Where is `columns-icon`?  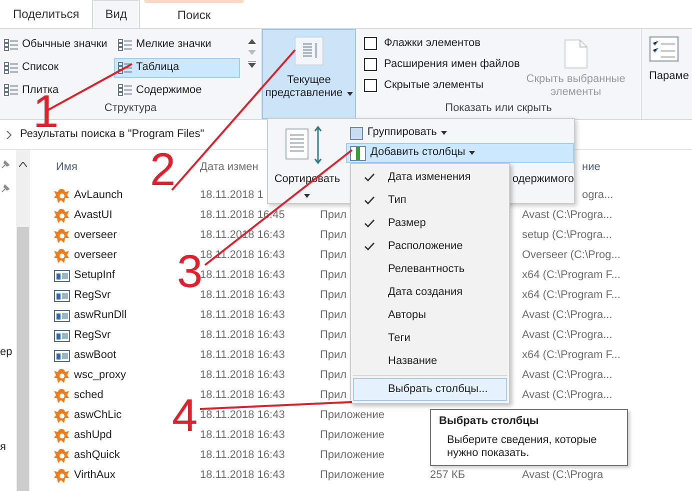 columns-icon is located at coordinates (309, 51).